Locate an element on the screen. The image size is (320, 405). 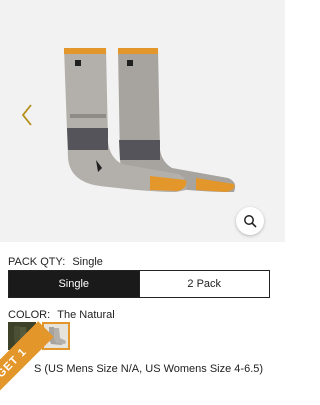
chevron-left-icon is located at coordinates (26, 115).